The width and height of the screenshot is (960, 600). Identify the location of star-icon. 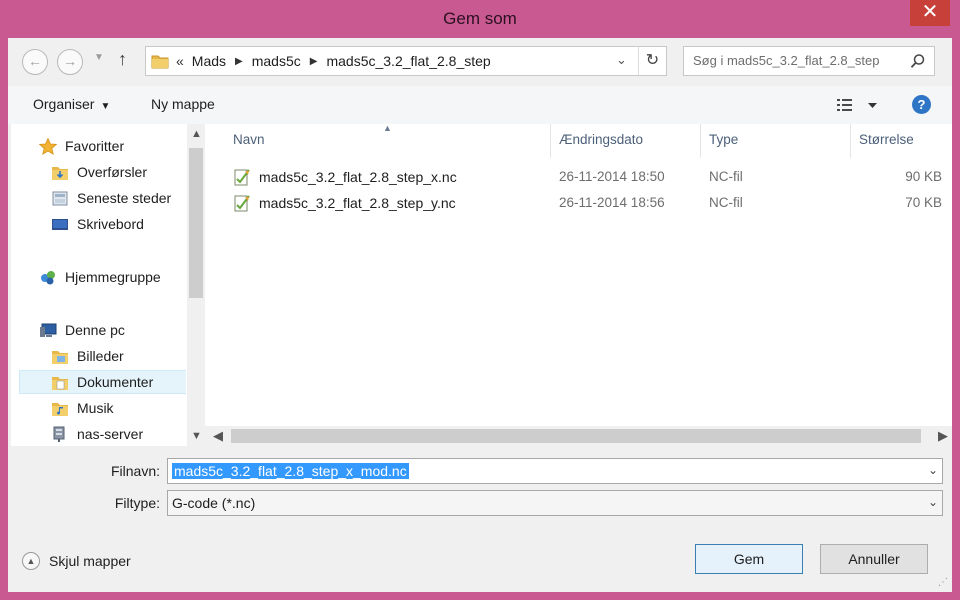
(48, 146).